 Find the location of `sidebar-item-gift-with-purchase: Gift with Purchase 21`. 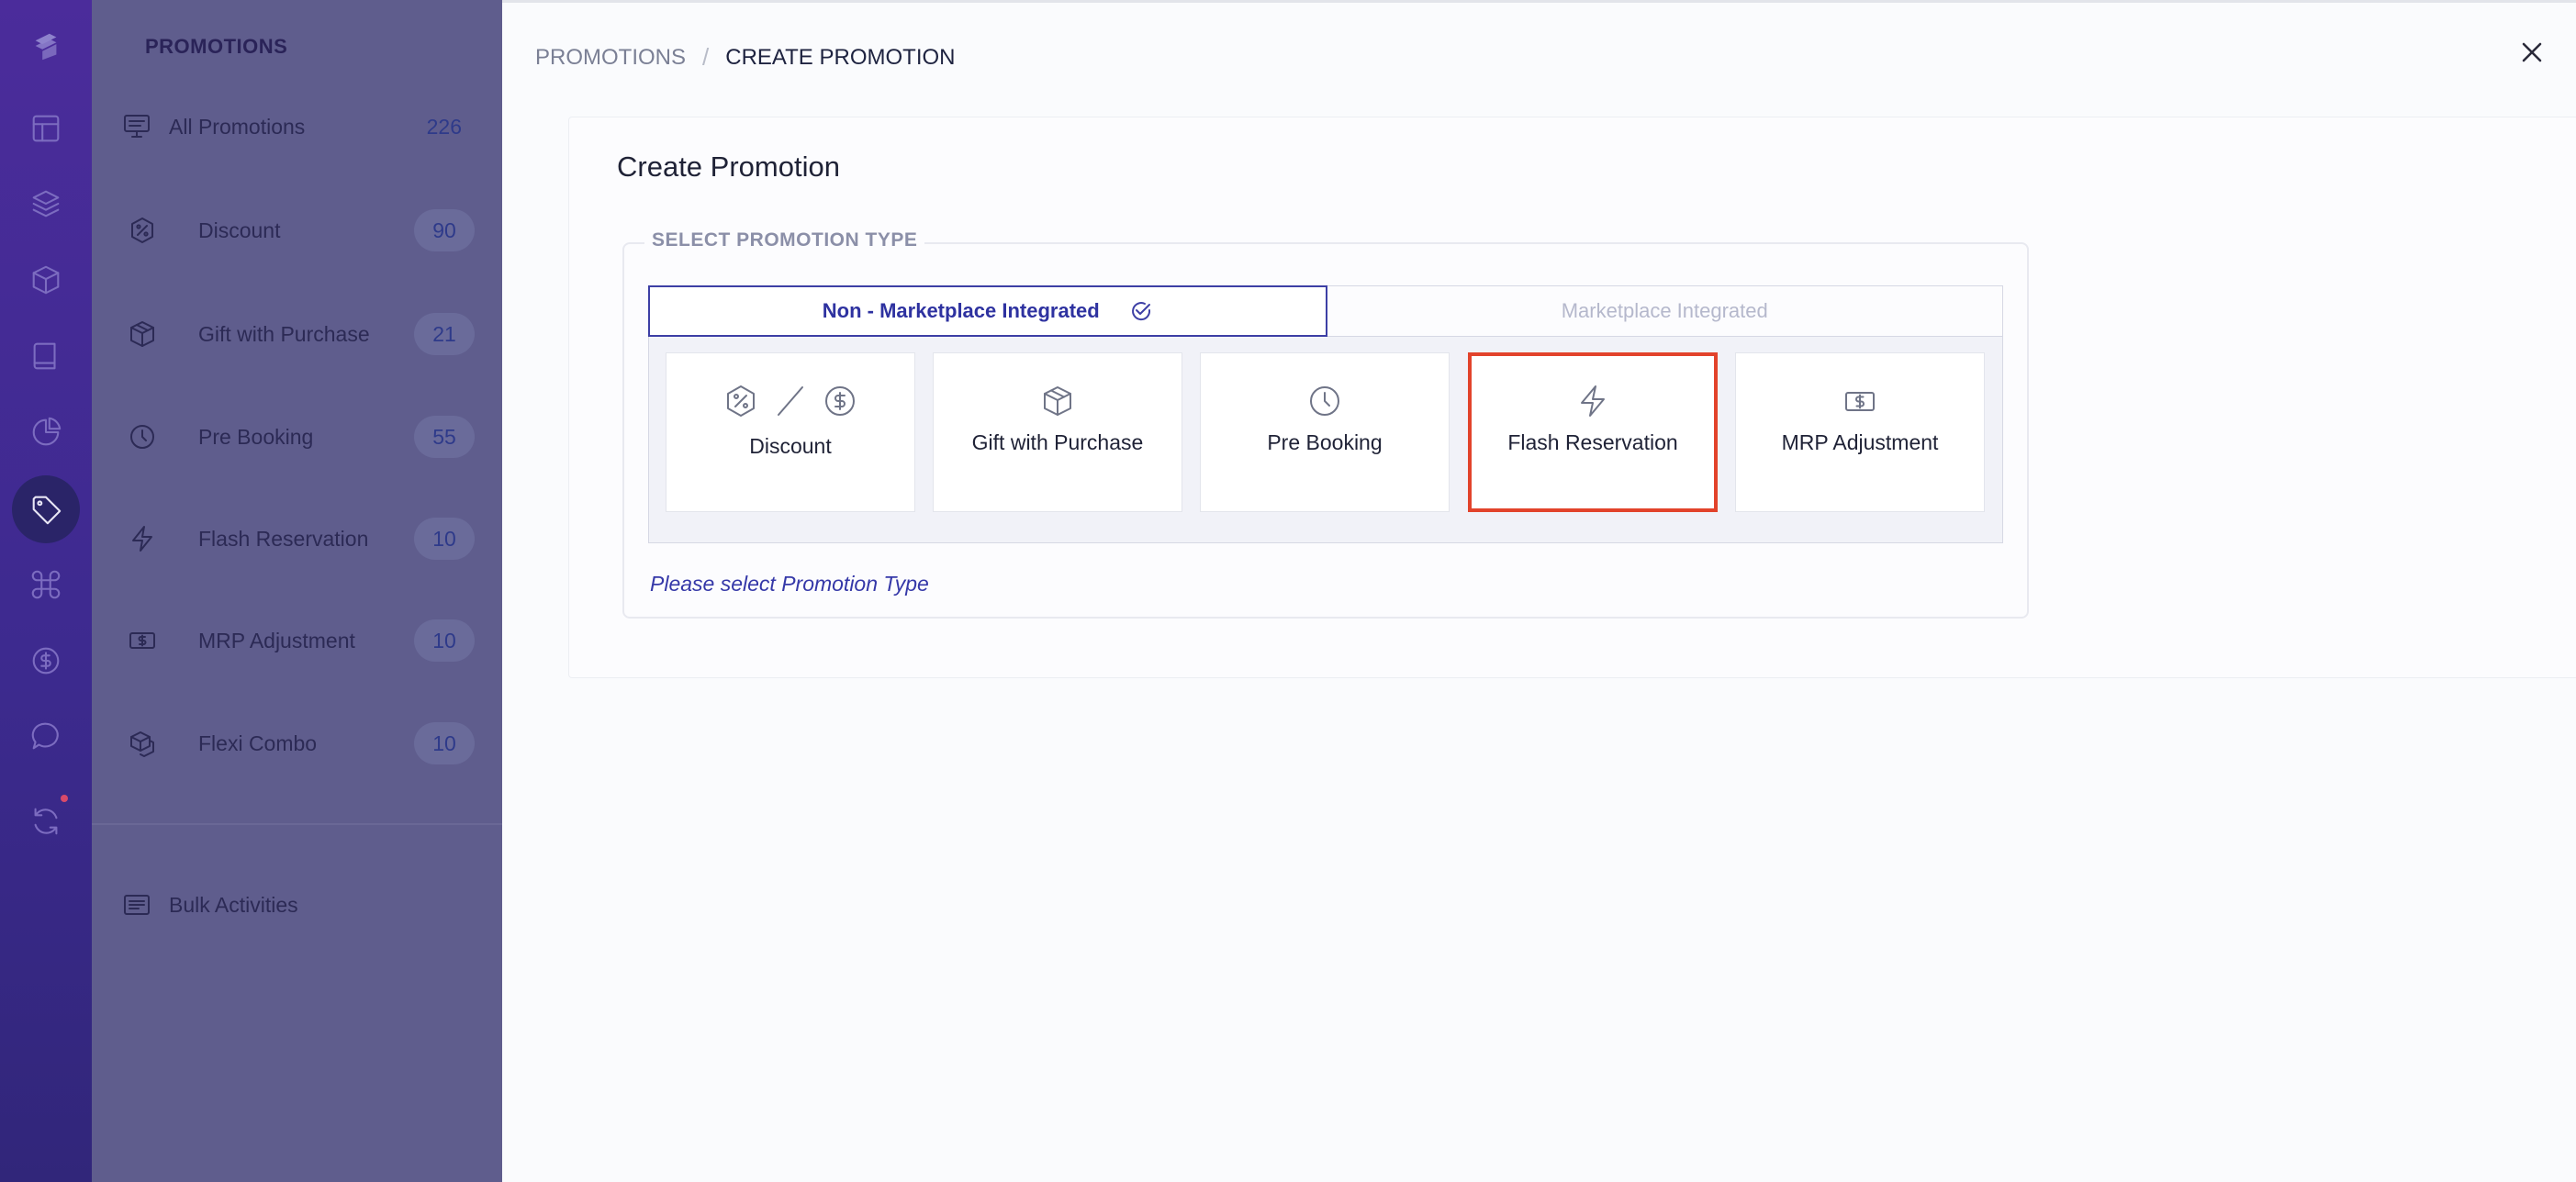

sidebar-item-gift-with-purchase: Gift with Purchase 21 is located at coordinates (297, 335).